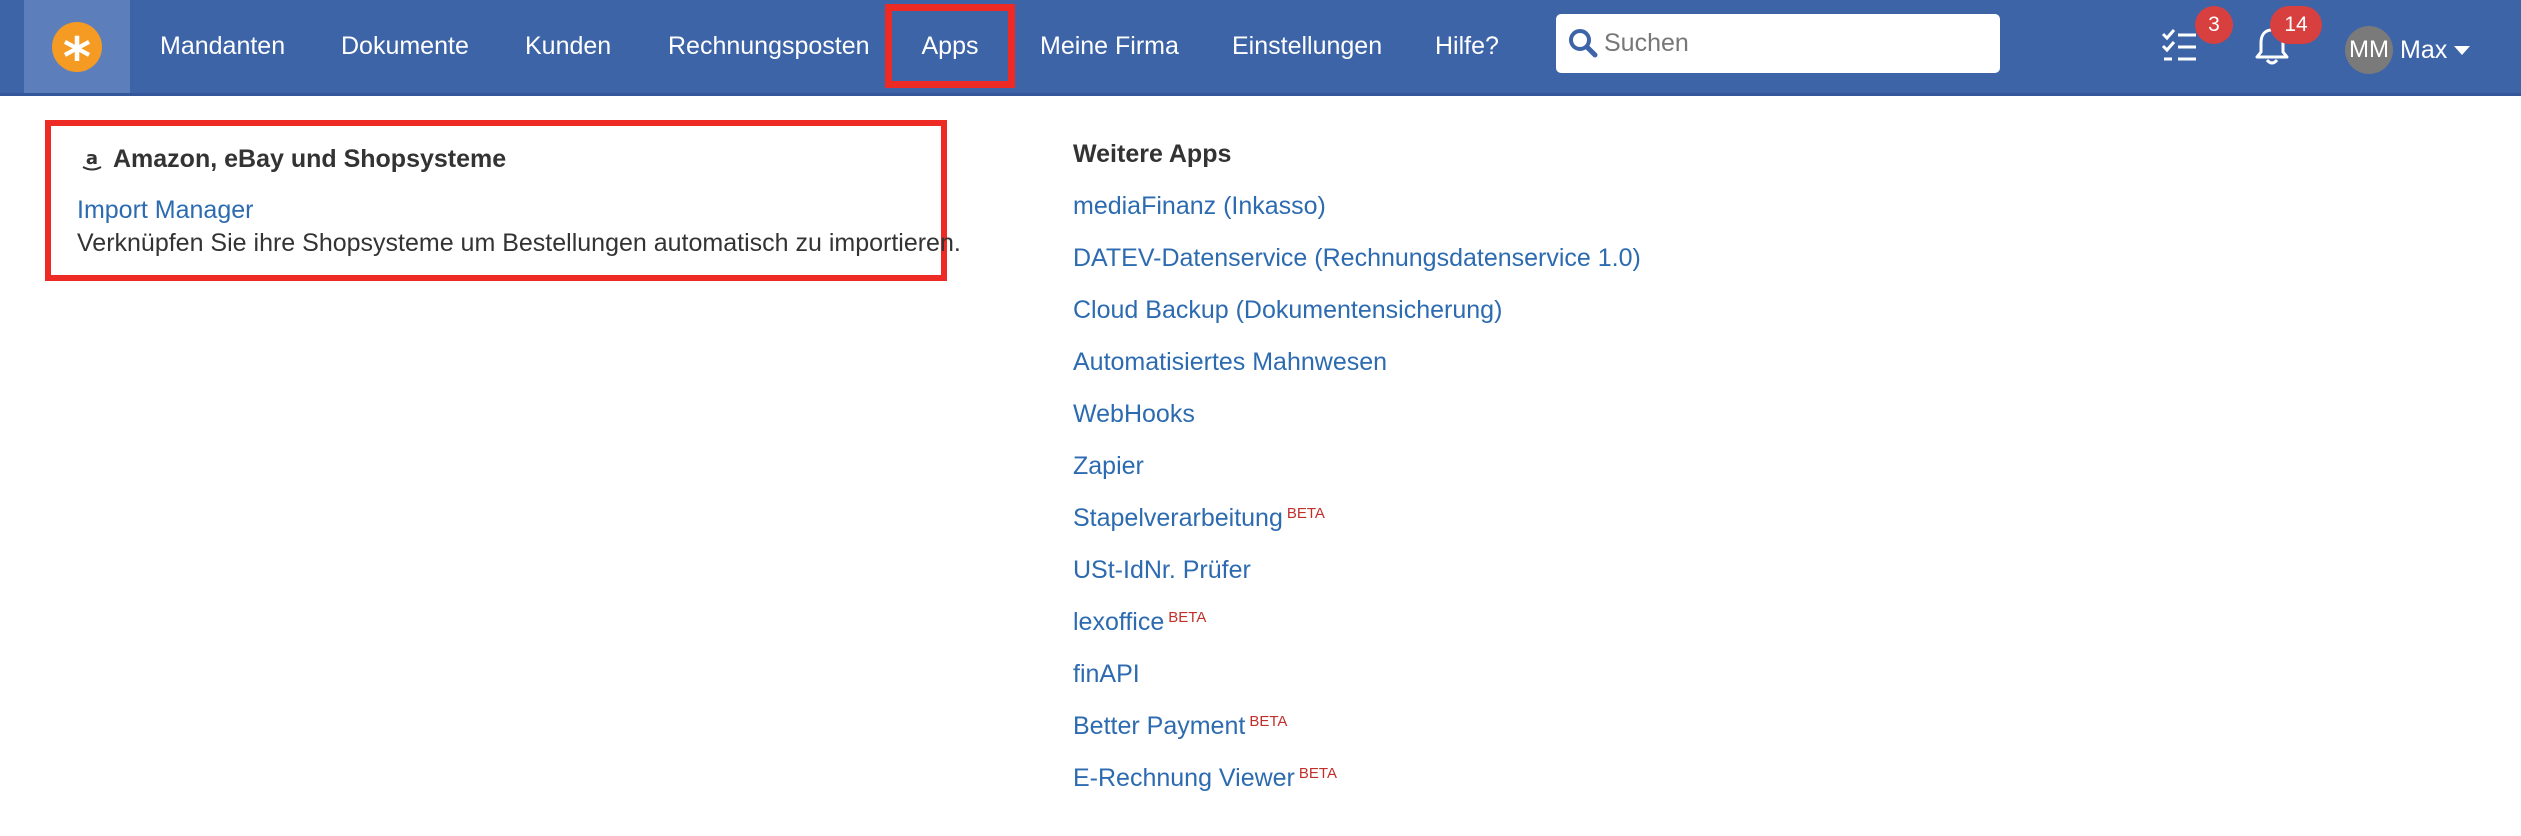 This screenshot has width=2521, height=836. What do you see at coordinates (1287, 310) in the screenshot?
I see `app-link-cloud-backup: Cloud Backup (Dokumentensicherung)` at bounding box center [1287, 310].